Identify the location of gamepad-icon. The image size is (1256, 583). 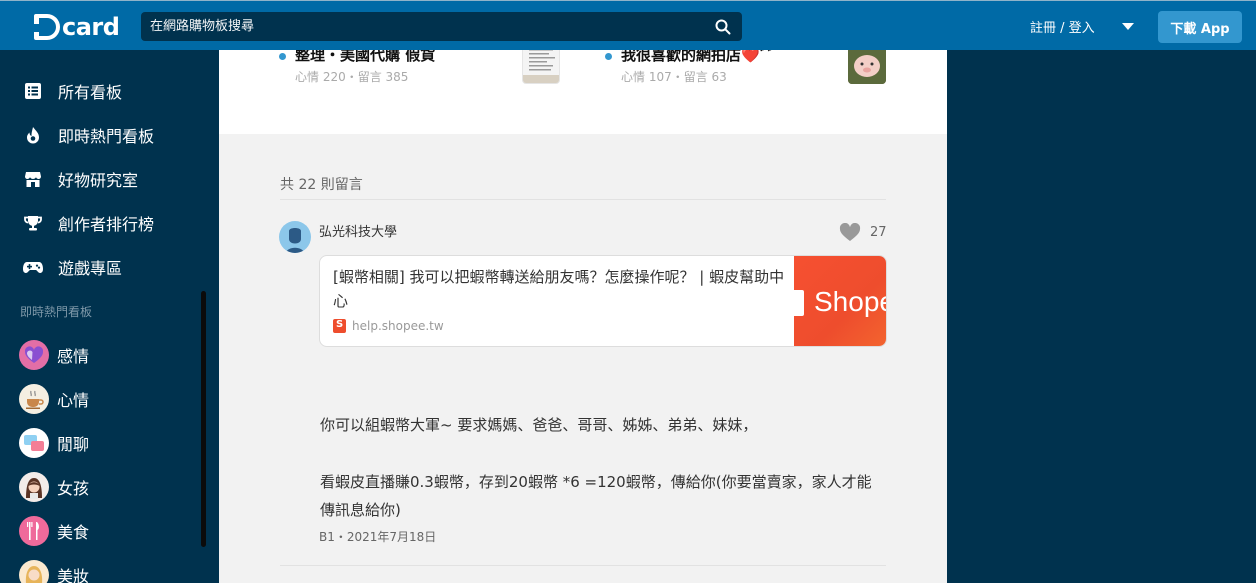
(33, 267).